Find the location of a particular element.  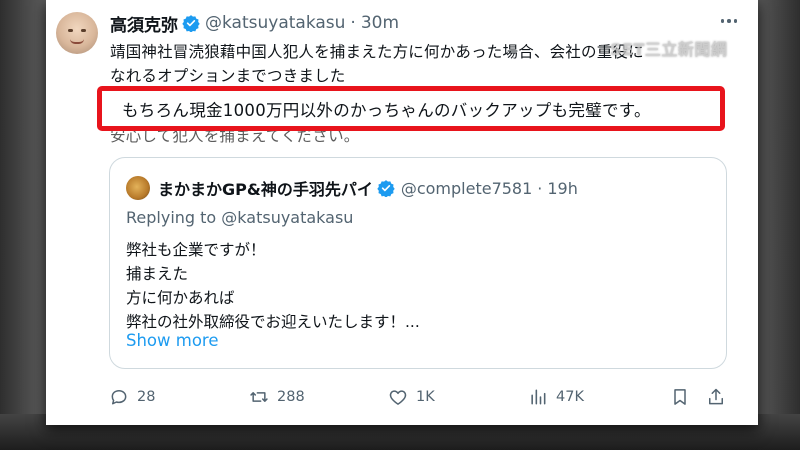

tweet-timestamp: 30m is located at coordinates (380, 23).